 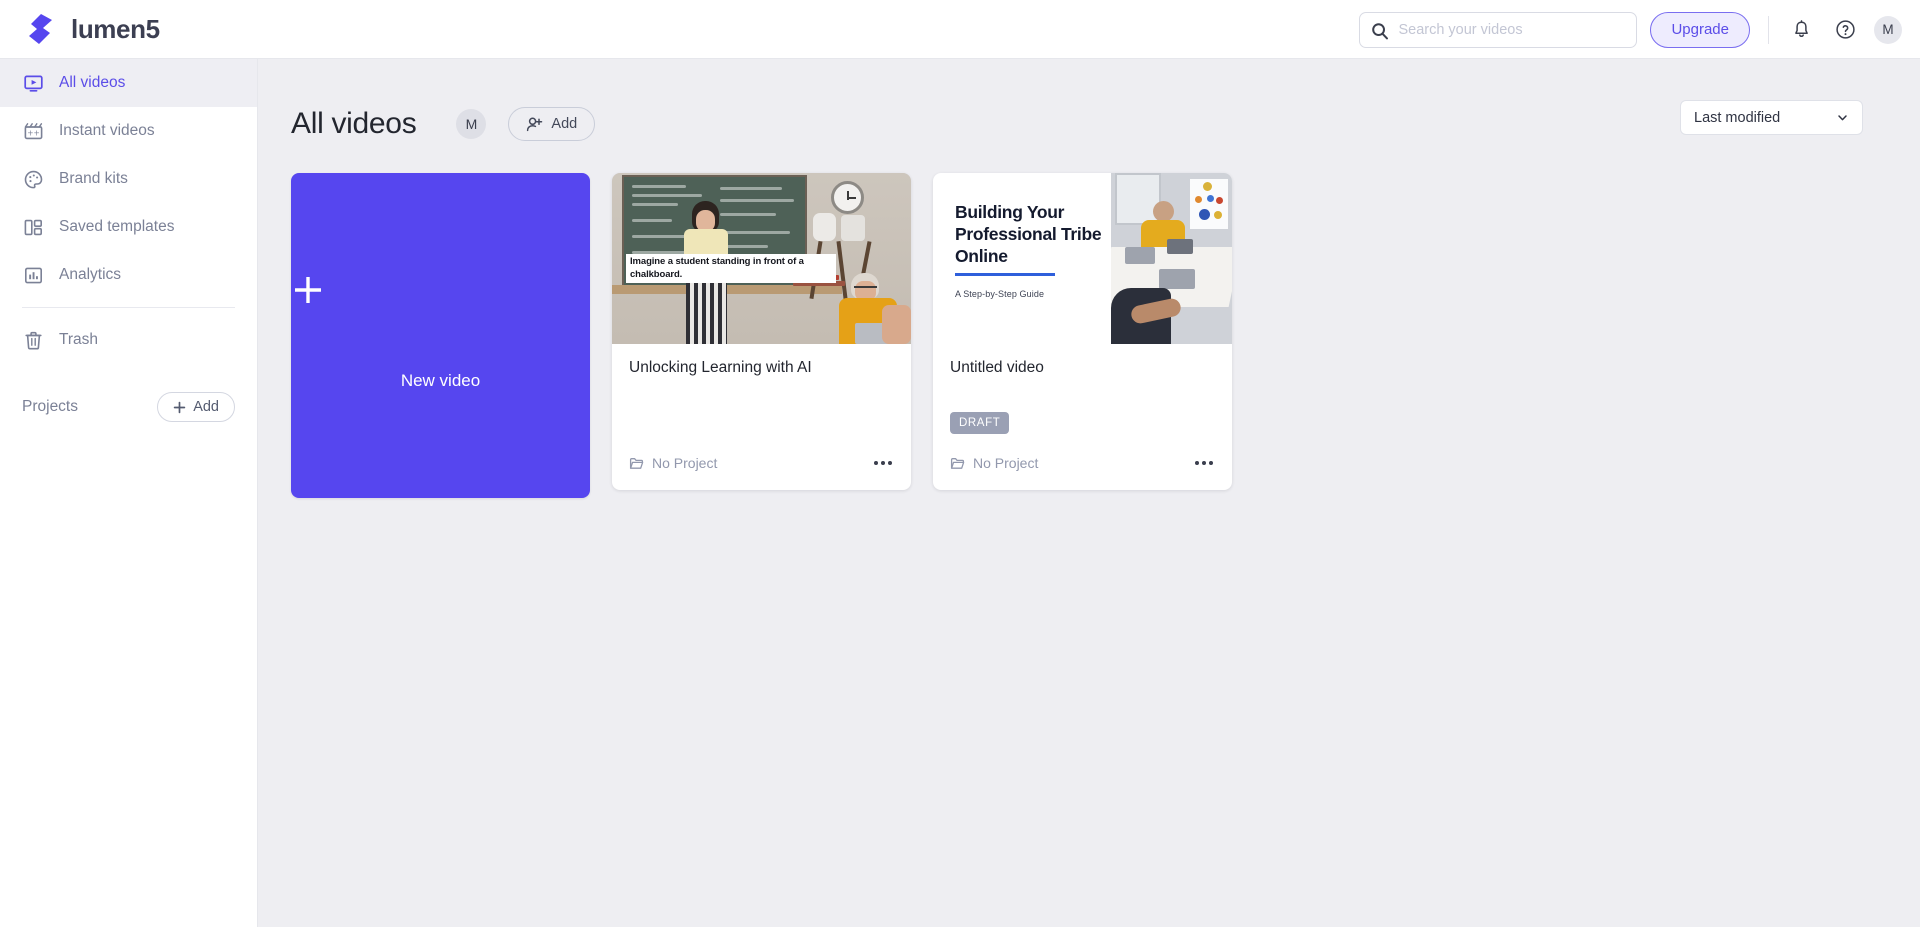 What do you see at coordinates (115, 28) in the screenshot?
I see `brand-name: lumen5` at bounding box center [115, 28].